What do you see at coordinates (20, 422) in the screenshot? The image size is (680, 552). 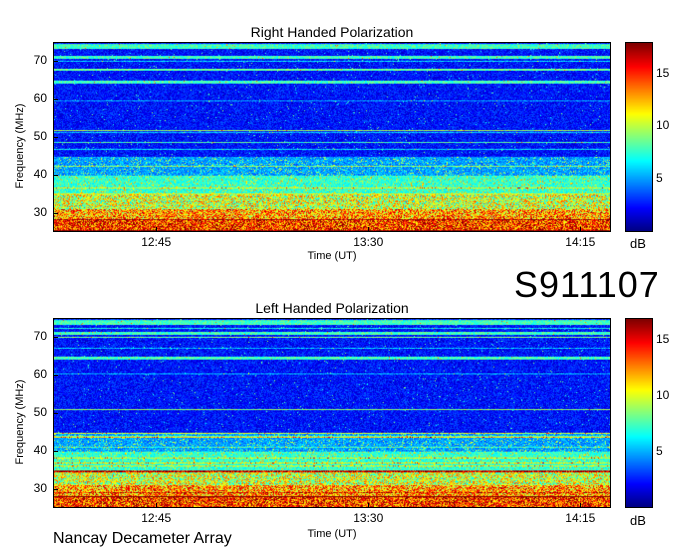 I see `lhp-y-axis-label: Frequency (MHz)` at bounding box center [20, 422].